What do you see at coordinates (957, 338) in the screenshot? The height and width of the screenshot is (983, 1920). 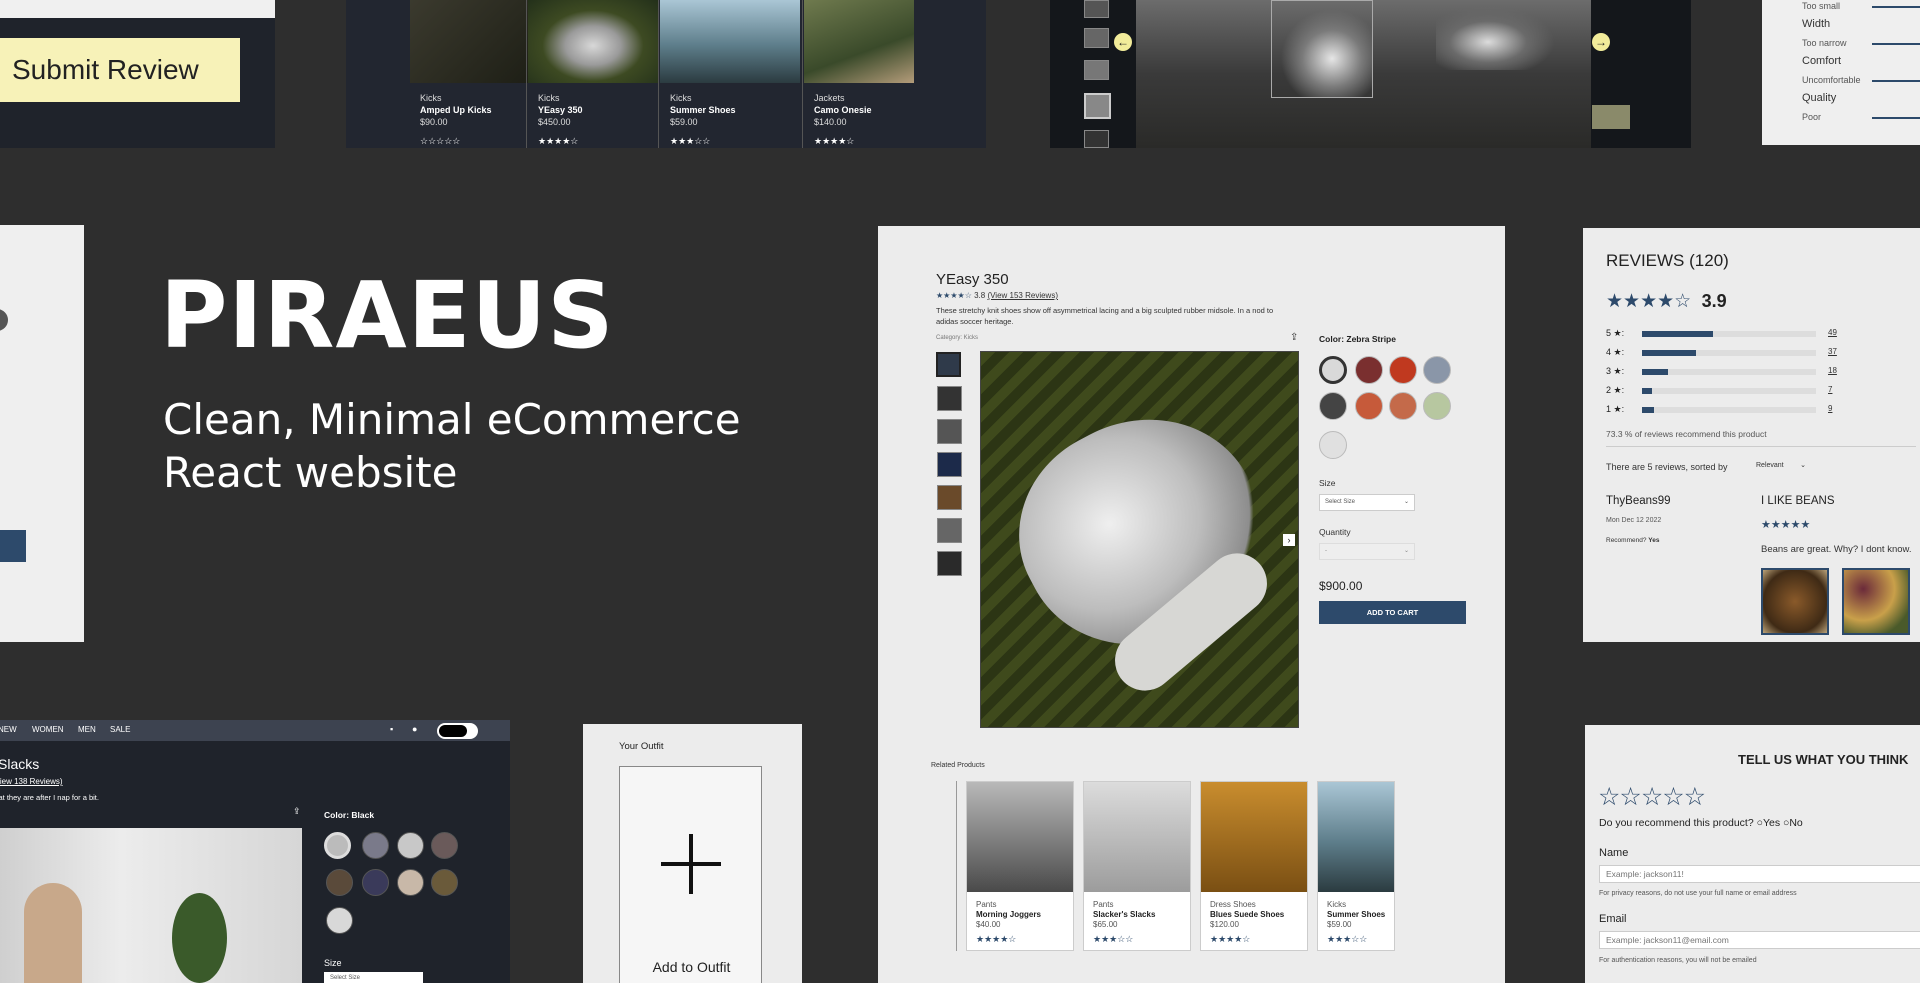 I see `product-category: Category: Kicks` at bounding box center [957, 338].